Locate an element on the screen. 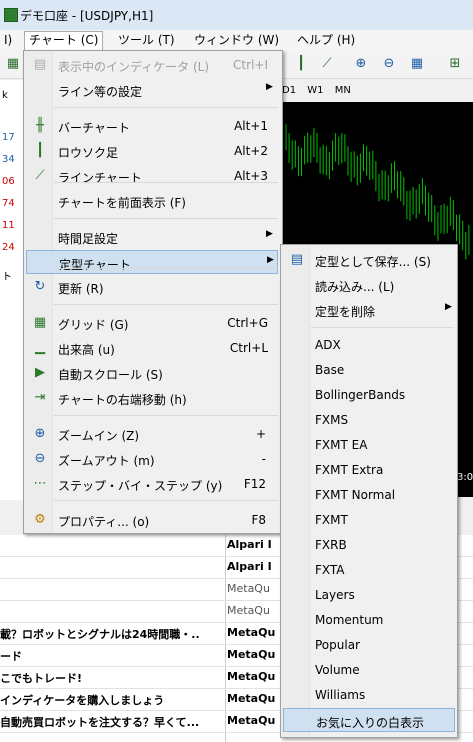 The height and width of the screenshot is (742, 473). menu-item-label: ロウソク足 is located at coordinates (88, 153).